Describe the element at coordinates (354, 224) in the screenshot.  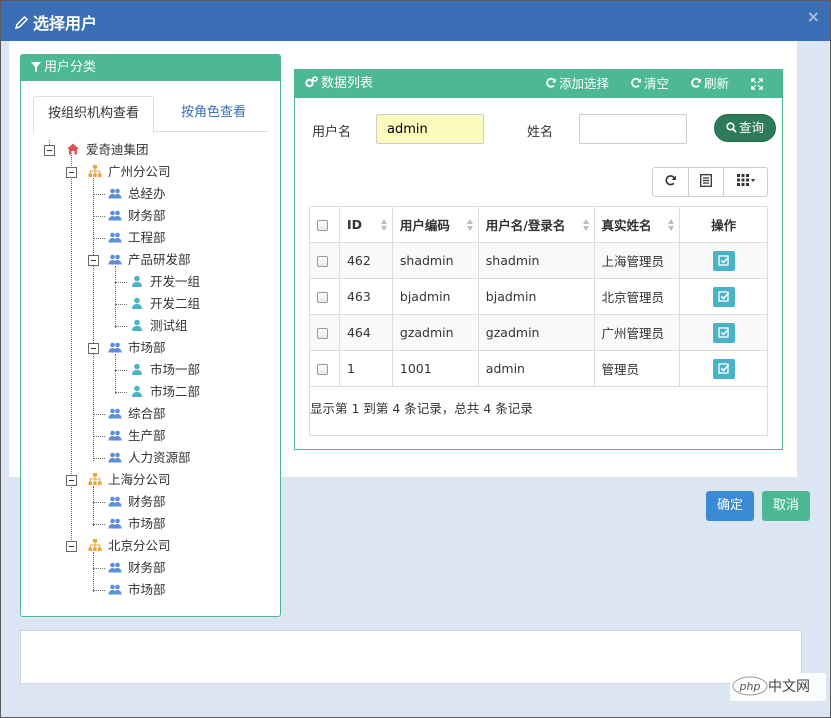
I see `column-header-label: ID` at that location.